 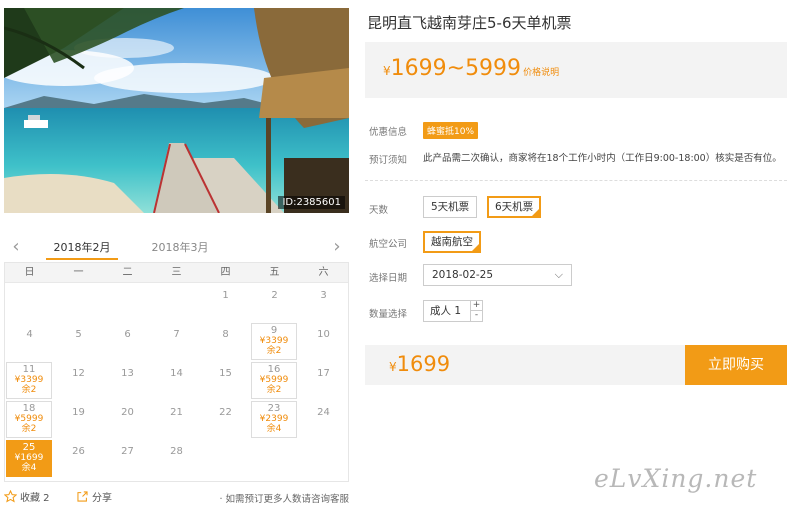 I want to click on calendar-day-number: 18, so click(x=29, y=408).